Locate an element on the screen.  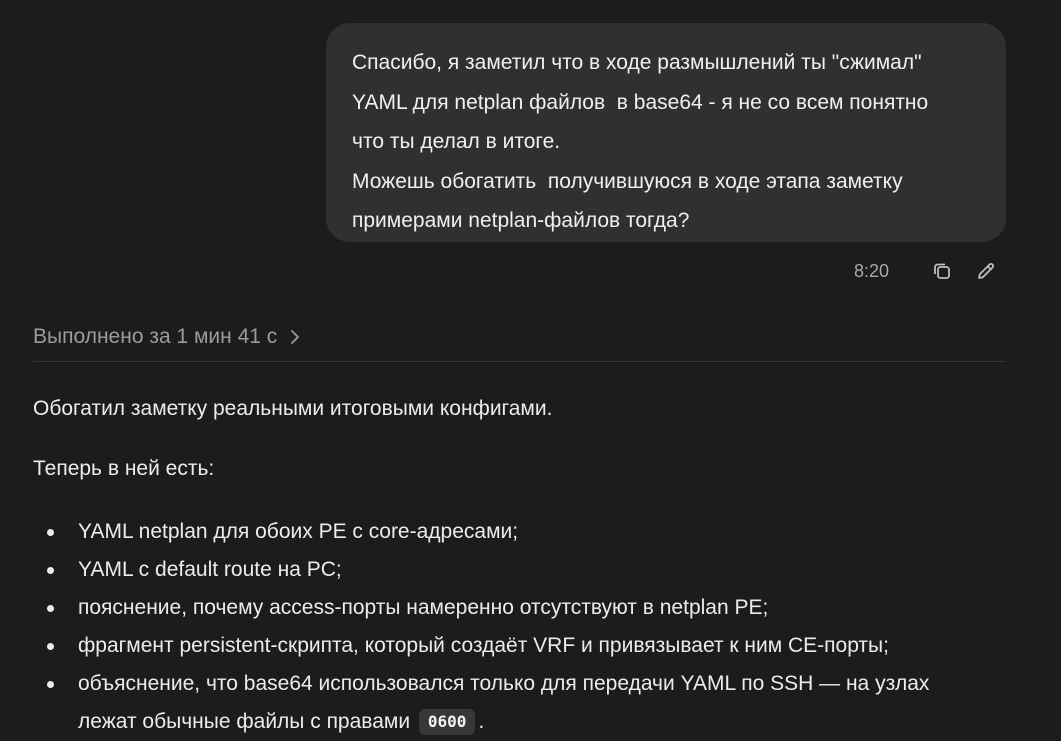
edit-message-button is located at coordinates (986, 271).